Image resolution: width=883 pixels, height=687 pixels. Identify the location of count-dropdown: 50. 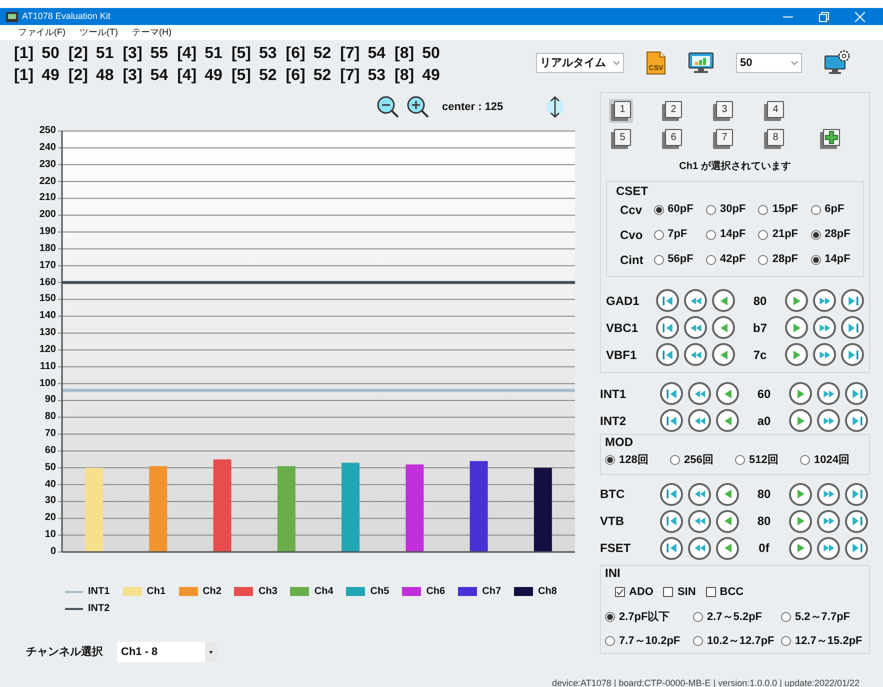
(769, 63).